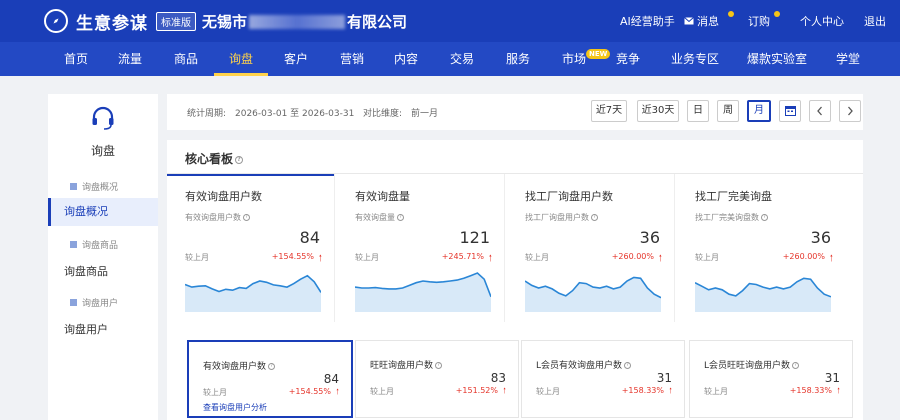 This screenshot has height=420, width=900. I want to click on sub-metric-change-percent: +151.52%, so click(476, 390).